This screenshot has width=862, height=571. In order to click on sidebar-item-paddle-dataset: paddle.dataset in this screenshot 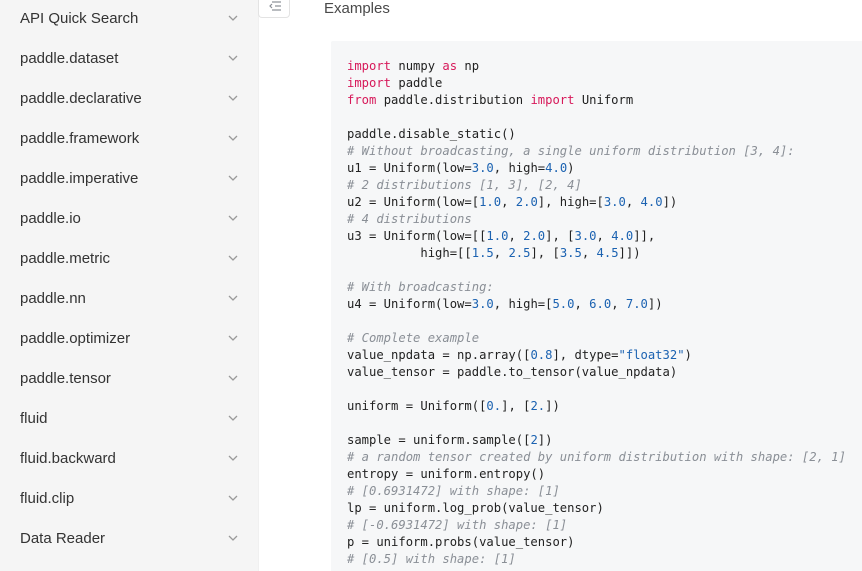, I will do `click(129, 58)`.